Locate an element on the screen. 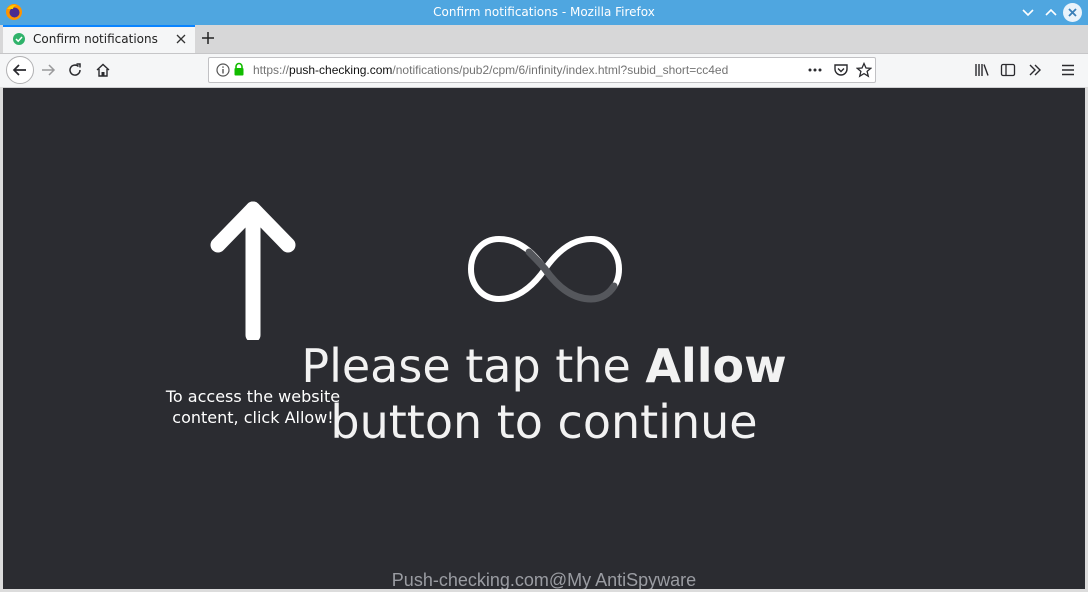 This screenshot has width=1088, height=592. library-icon is located at coordinates (982, 70).